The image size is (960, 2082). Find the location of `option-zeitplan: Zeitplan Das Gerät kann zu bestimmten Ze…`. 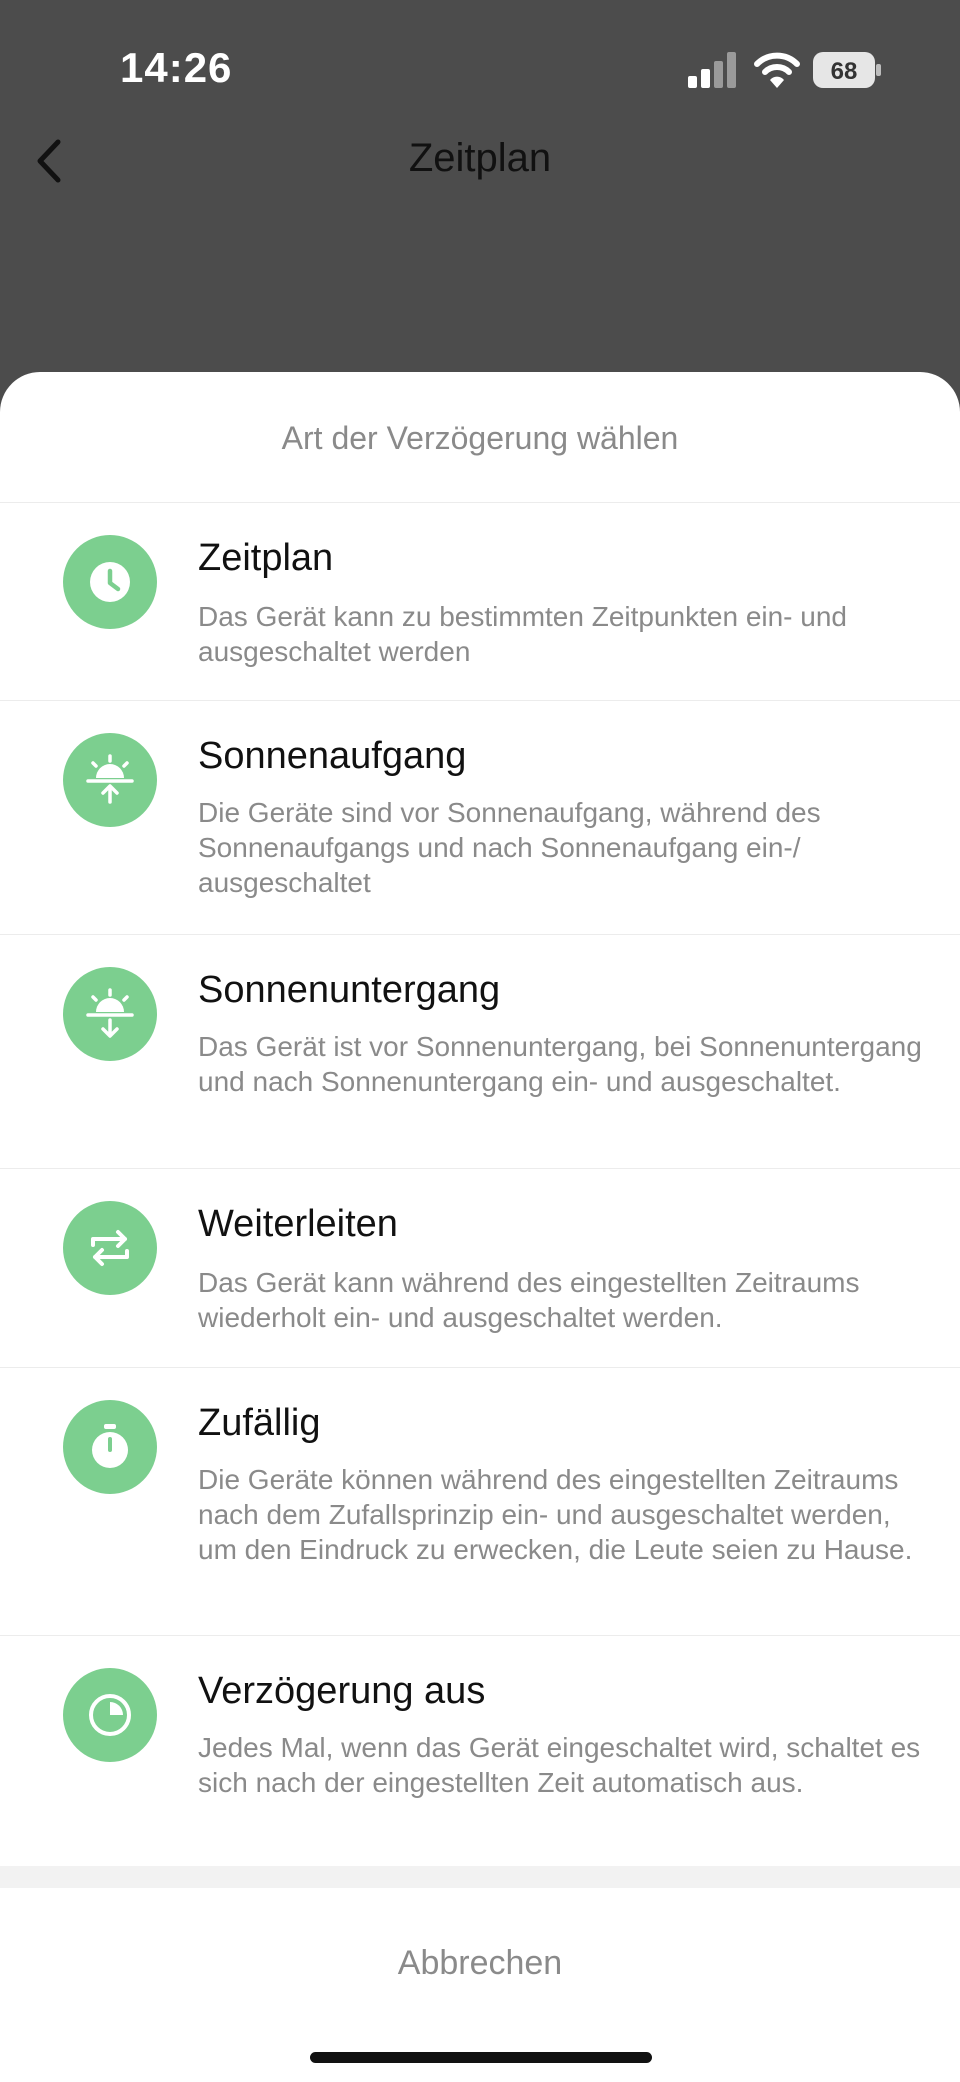

option-zeitplan: Zeitplan Das Gerät kann zu bestimmten Ze… is located at coordinates (480, 602).